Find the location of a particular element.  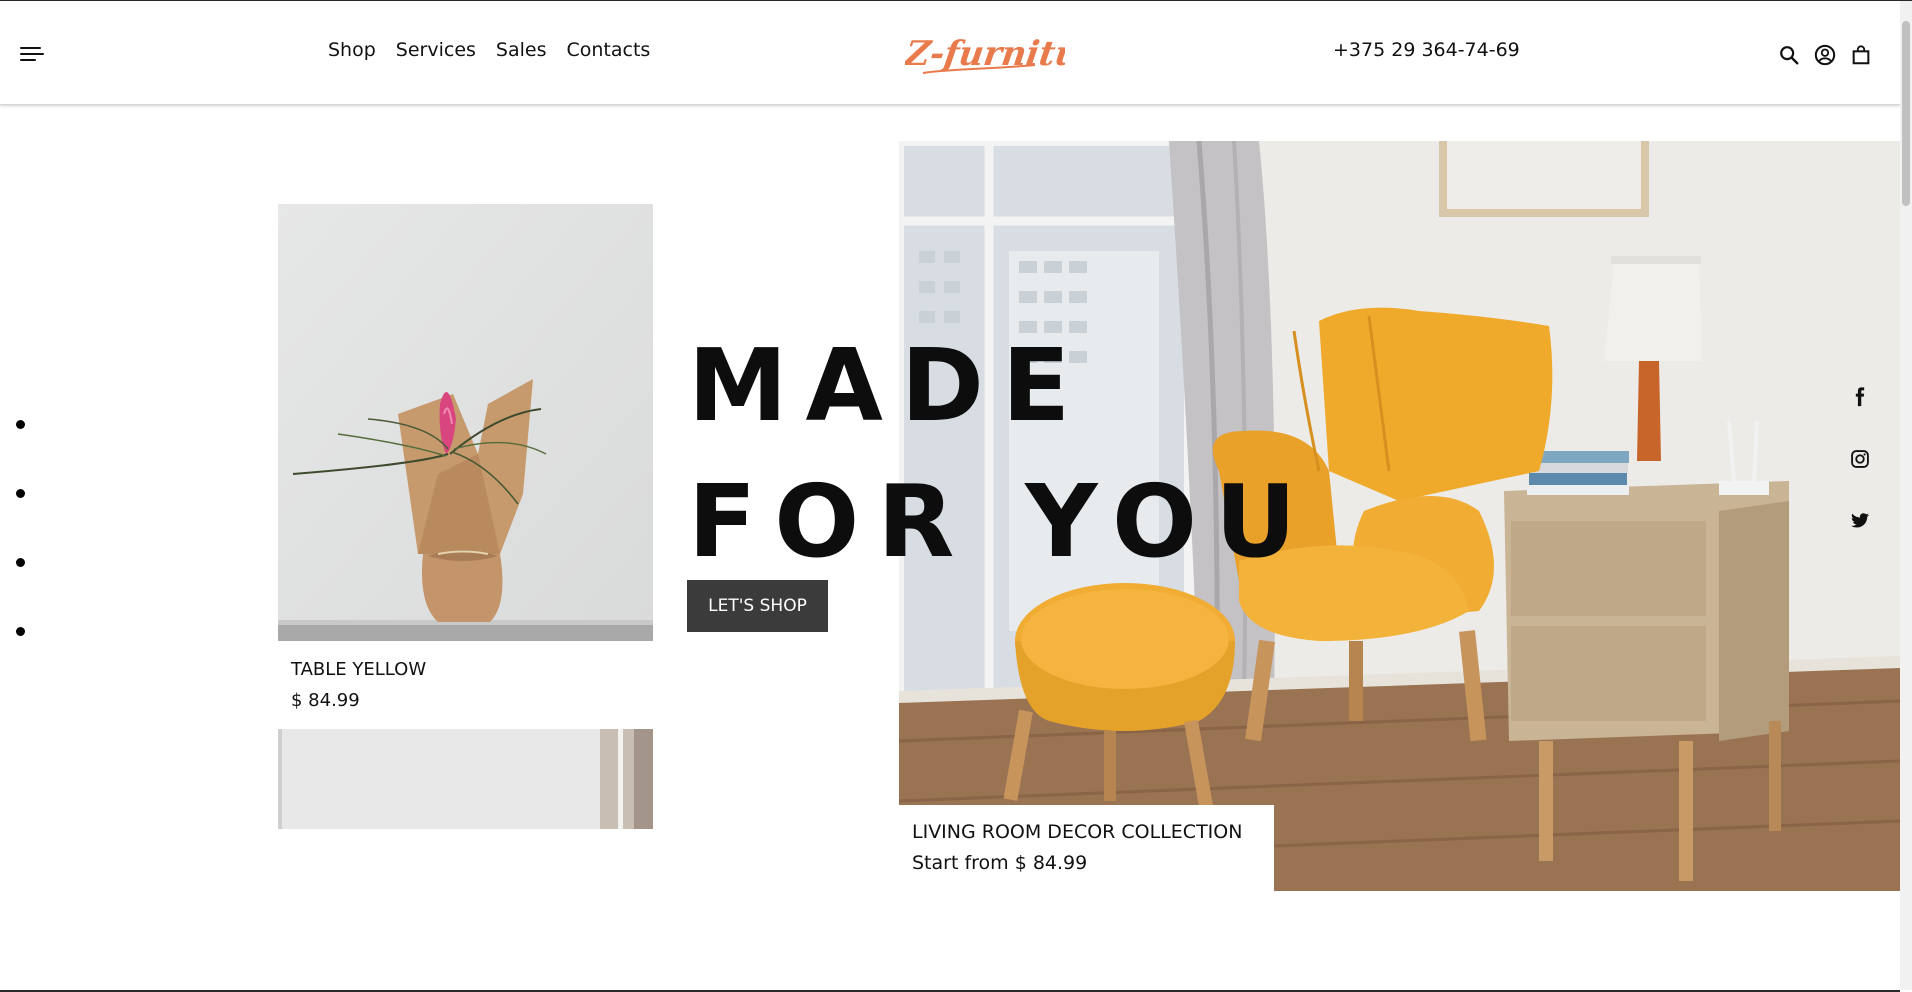

nav-shop: Shop is located at coordinates (352, 50).